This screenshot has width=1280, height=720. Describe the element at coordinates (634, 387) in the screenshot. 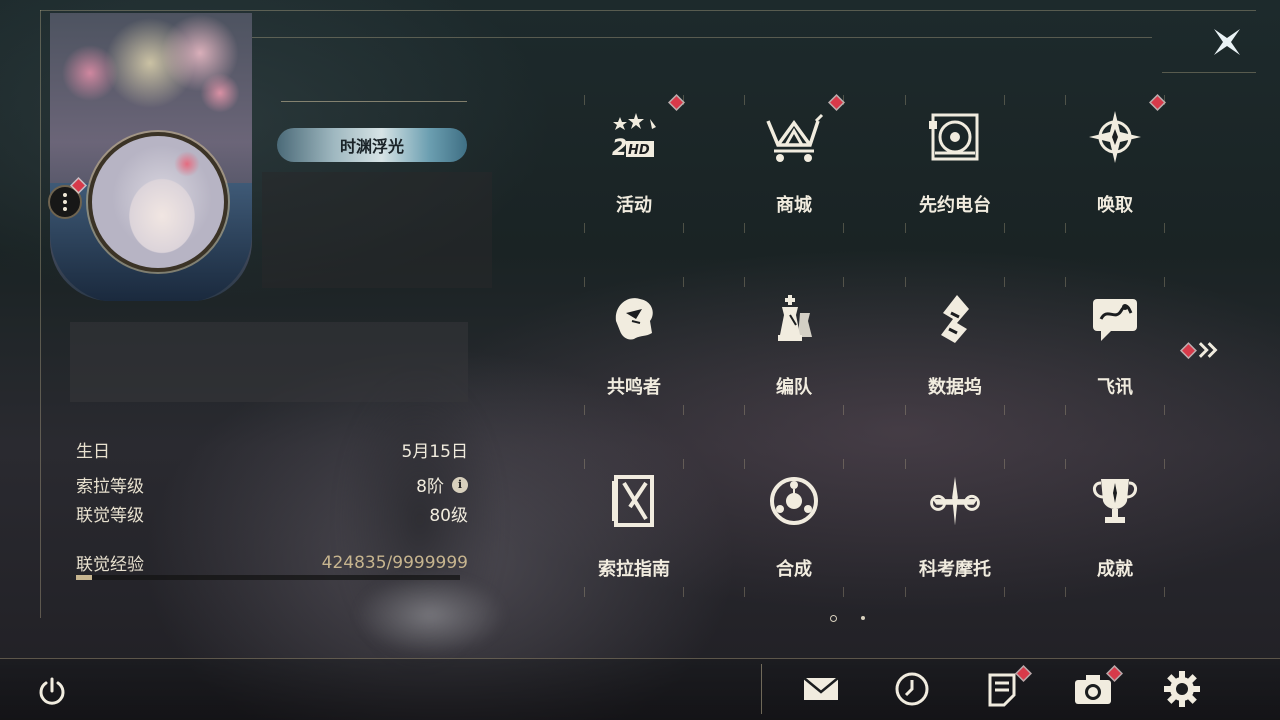

I see `menu-item-label: 共鸣者` at that location.